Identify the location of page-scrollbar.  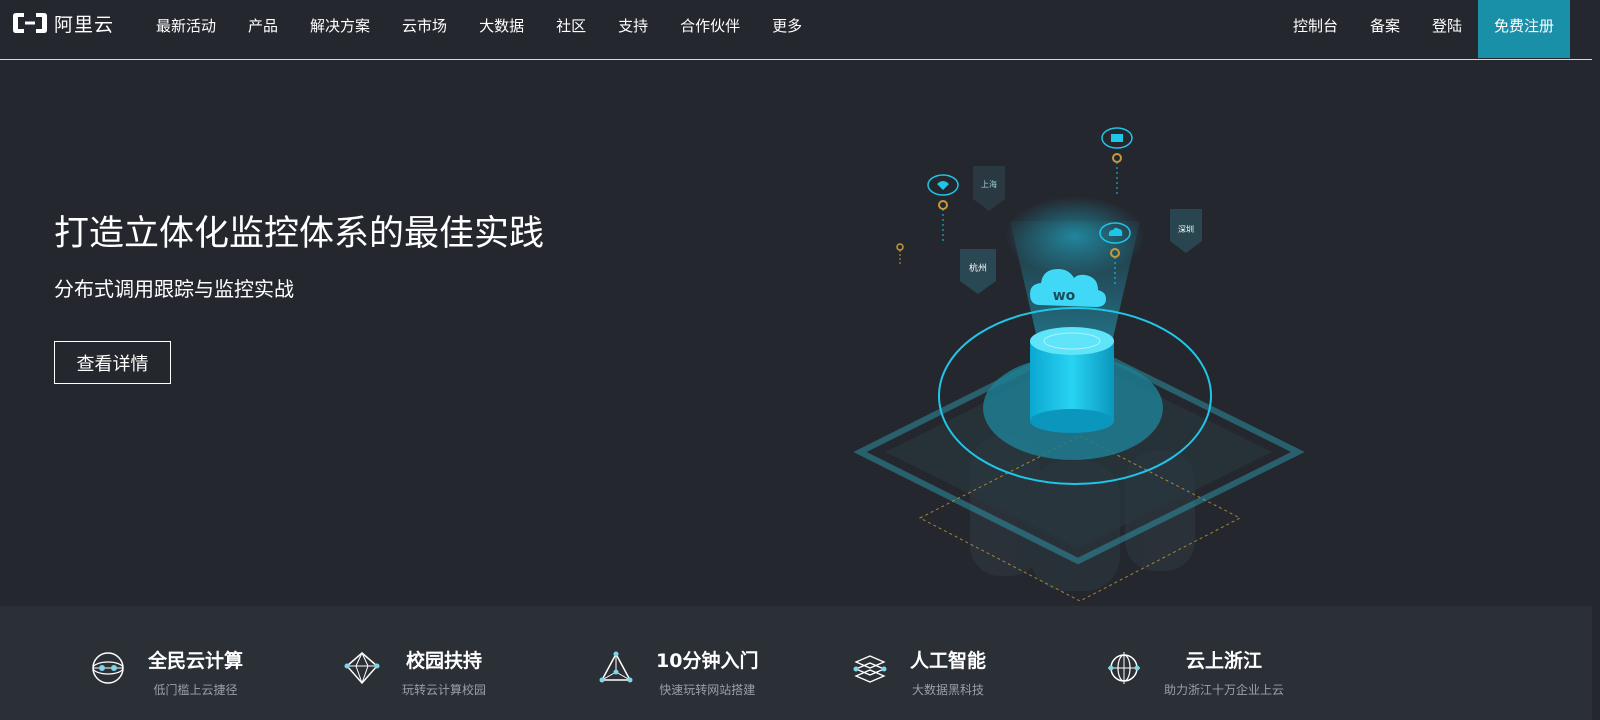
(1596, 360).